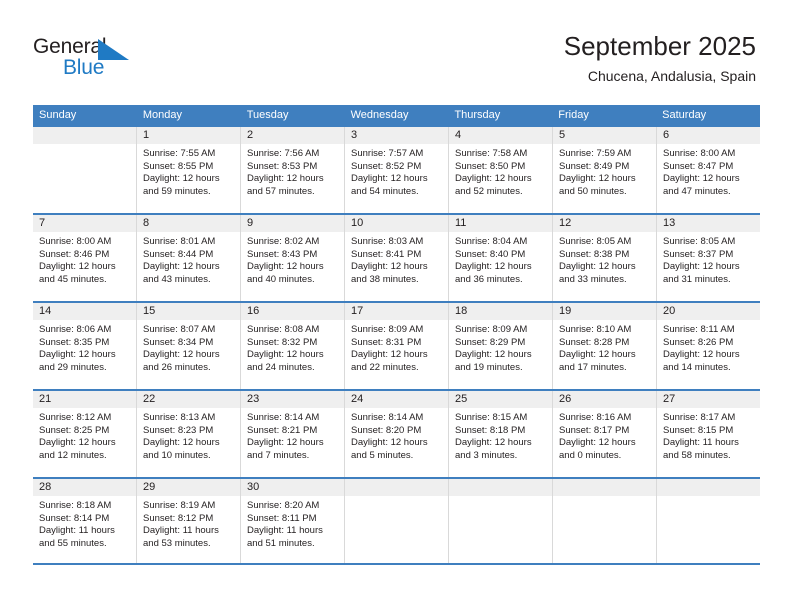 This screenshot has width=792, height=612. I want to click on day-number-band: 30, so click(292, 487).